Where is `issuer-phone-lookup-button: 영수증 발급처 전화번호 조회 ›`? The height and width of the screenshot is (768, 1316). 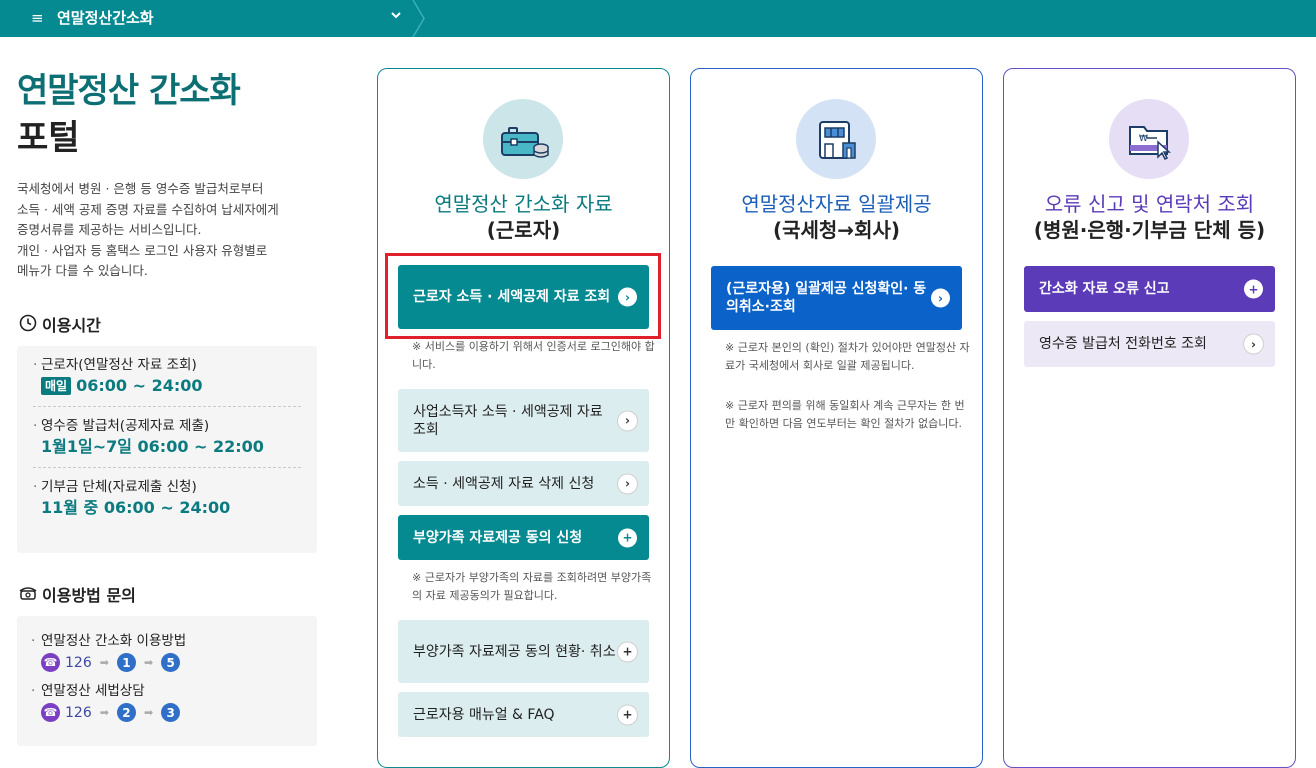
issuer-phone-lookup-button: 영수증 발급처 전화번호 조회 › is located at coordinates (1149, 344).